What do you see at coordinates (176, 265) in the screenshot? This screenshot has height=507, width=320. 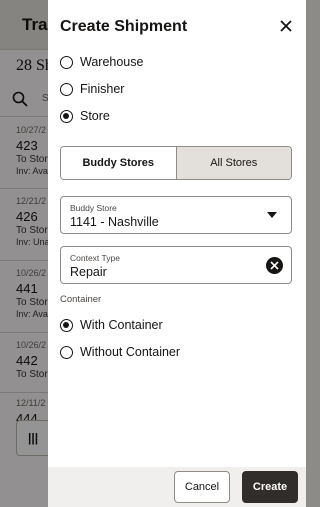 I see `context-type-field: Context Type Repair` at bounding box center [176, 265].